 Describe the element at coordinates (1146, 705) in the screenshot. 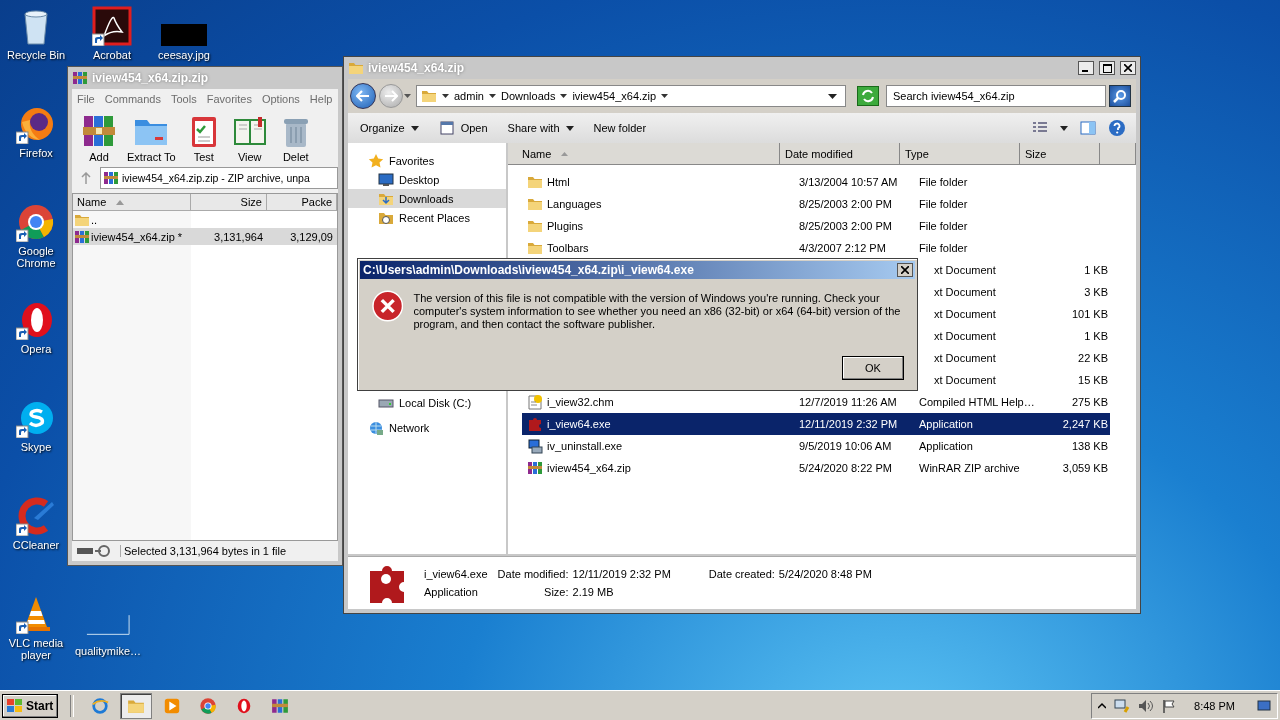

I see `volume-icon` at that location.